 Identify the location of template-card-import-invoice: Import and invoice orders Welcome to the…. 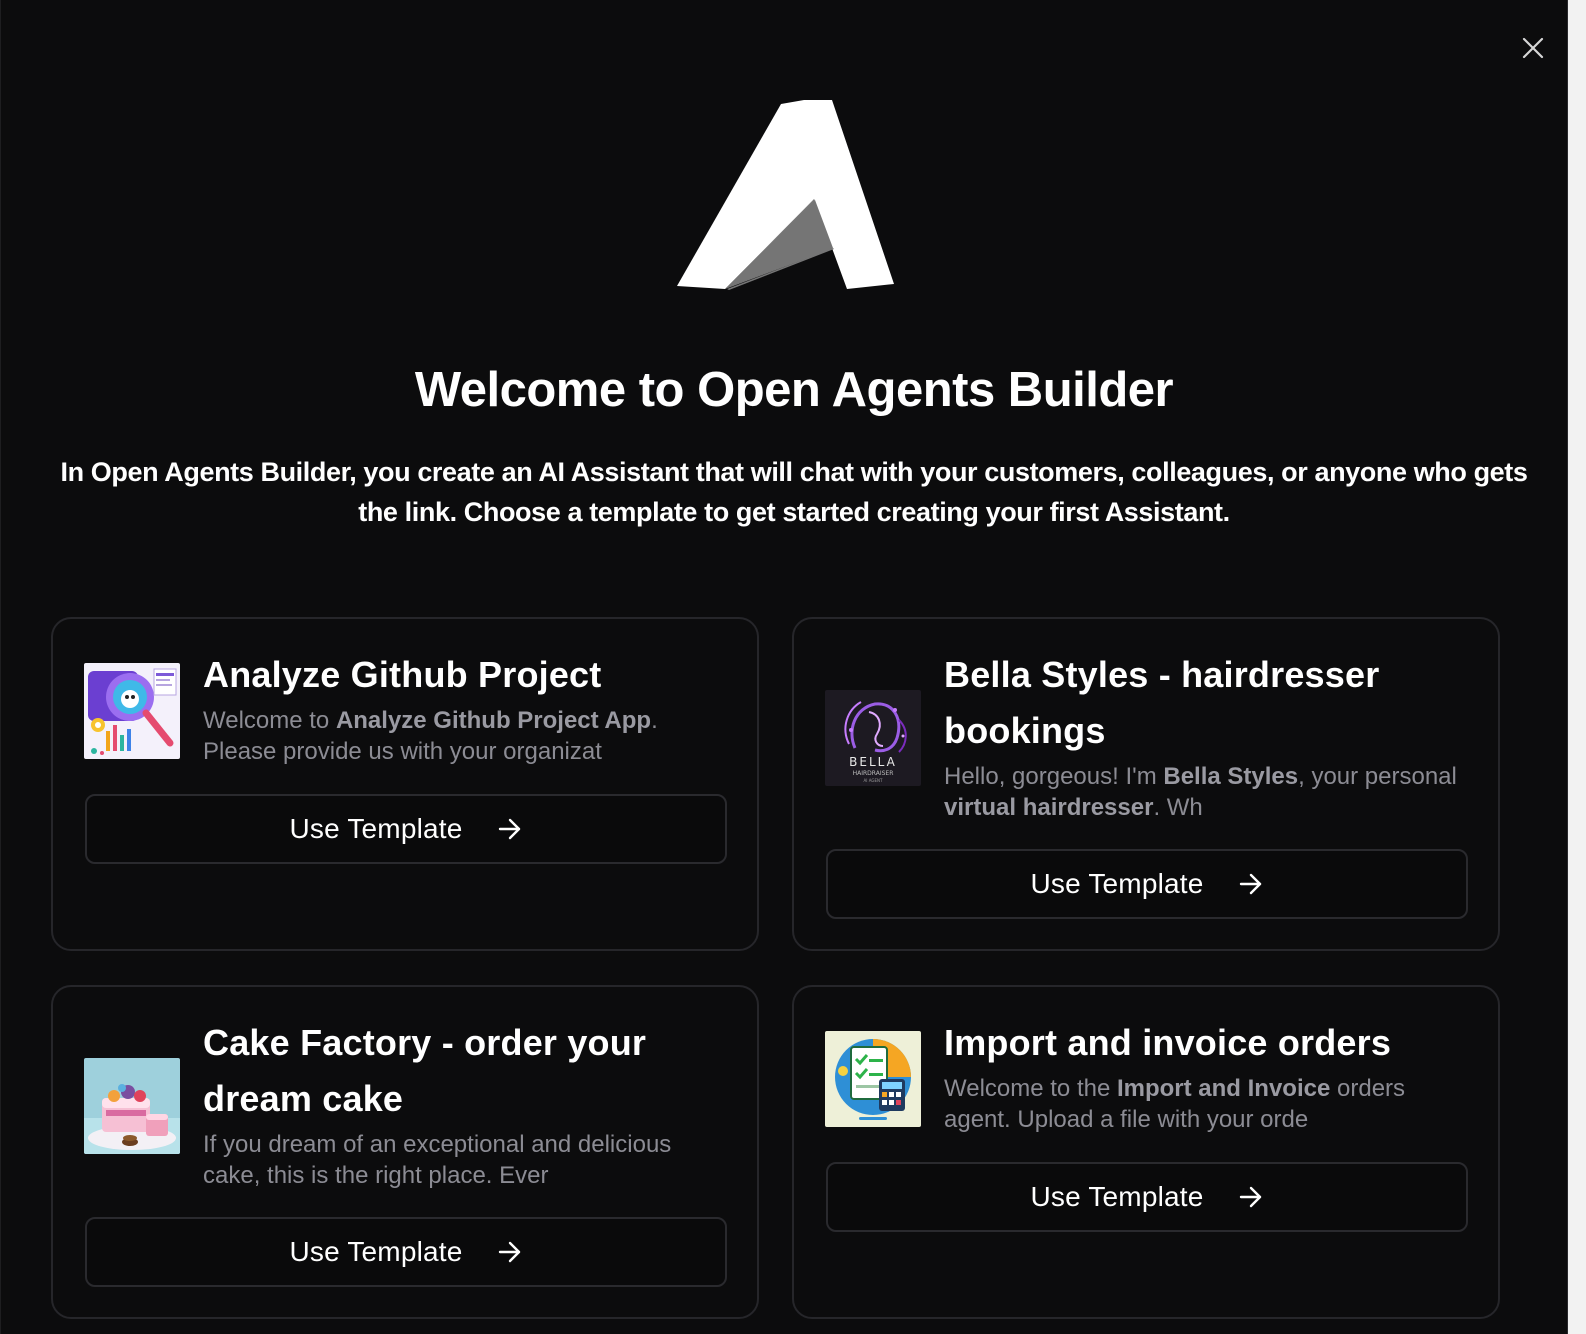
(1146, 1152).